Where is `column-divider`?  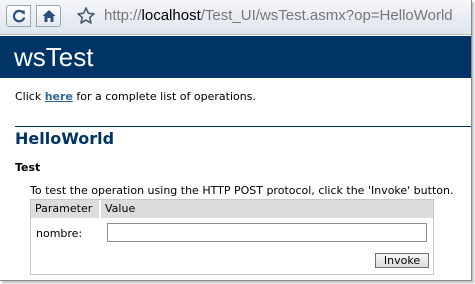
column-divider is located at coordinates (100, 209).